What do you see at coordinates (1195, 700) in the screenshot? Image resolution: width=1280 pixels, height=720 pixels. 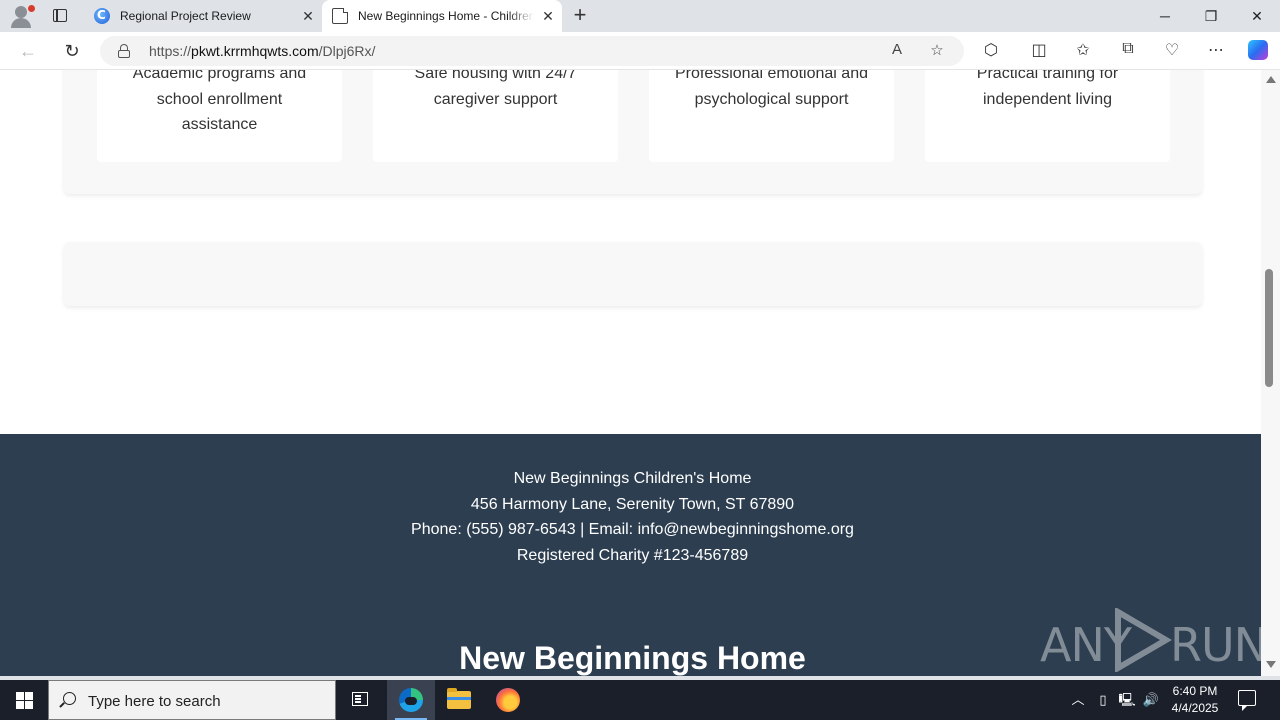 I see `taskbar-clock: 6:40 PM 4/4/2025` at bounding box center [1195, 700].